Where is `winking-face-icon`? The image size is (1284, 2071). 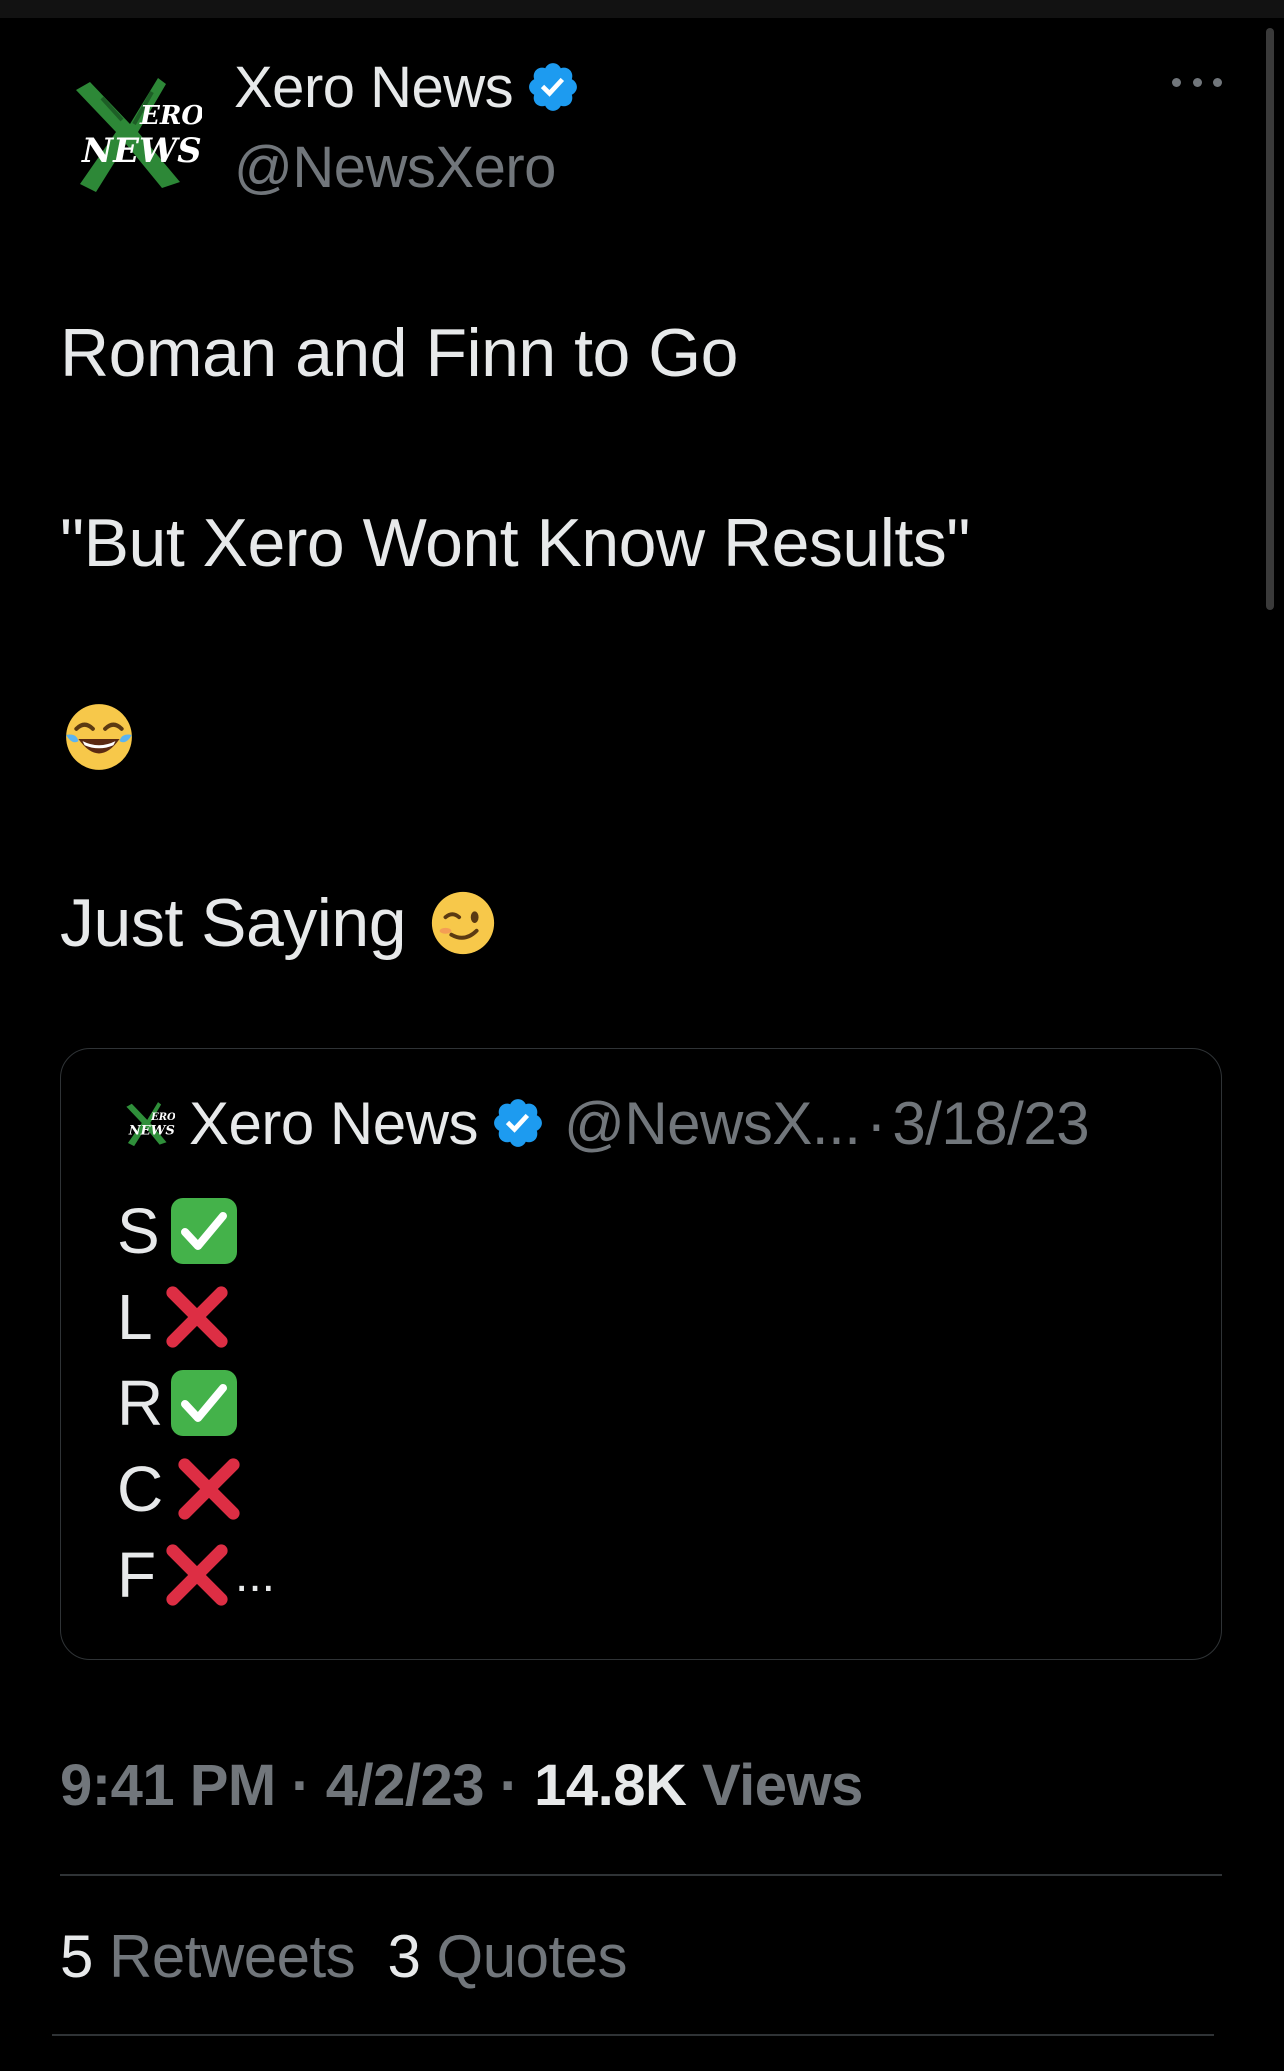 winking-face-icon is located at coordinates (463, 923).